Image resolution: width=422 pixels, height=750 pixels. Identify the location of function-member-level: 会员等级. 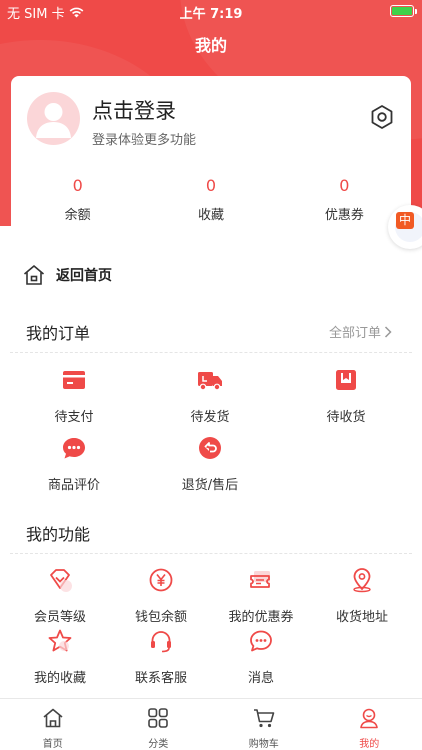
(60, 596).